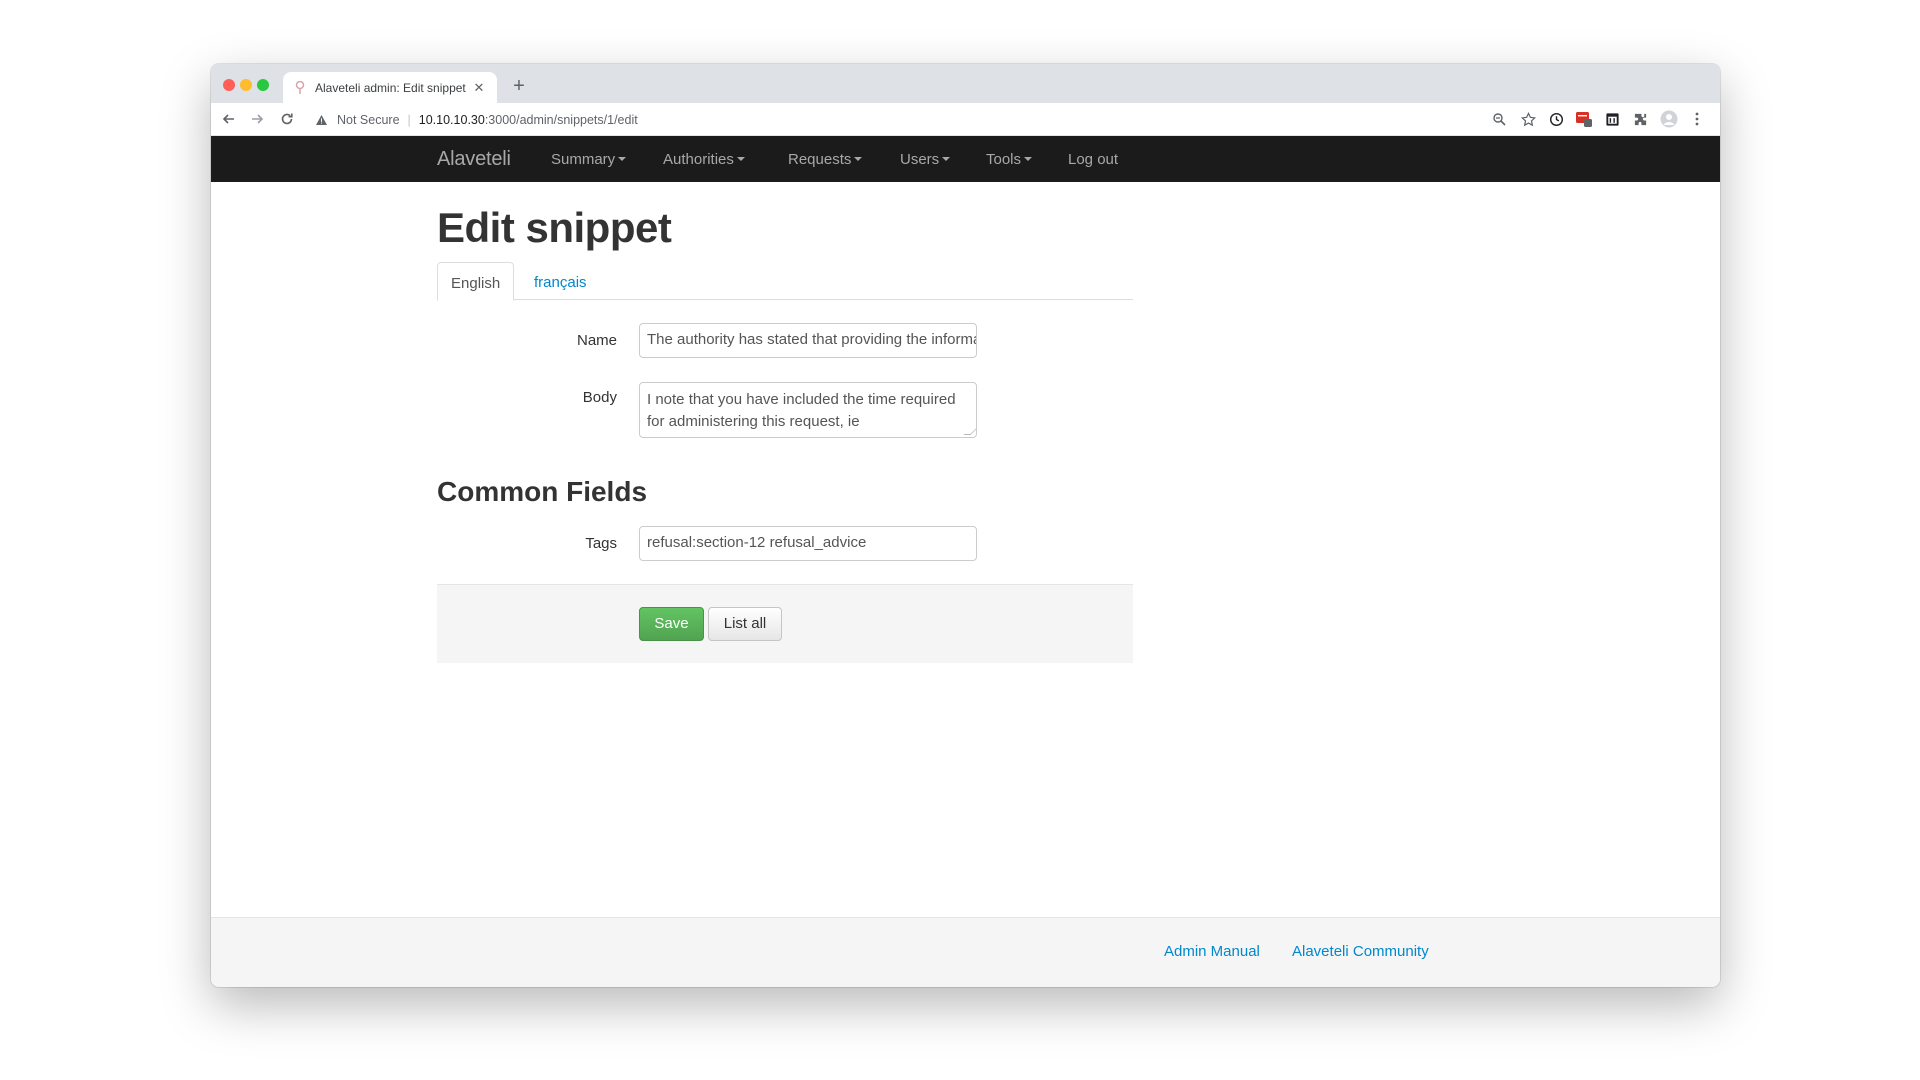  What do you see at coordinates (479, 88) in the screenshot?
I see `tab-close-icon: ✕` at bounding box center [479, 88].